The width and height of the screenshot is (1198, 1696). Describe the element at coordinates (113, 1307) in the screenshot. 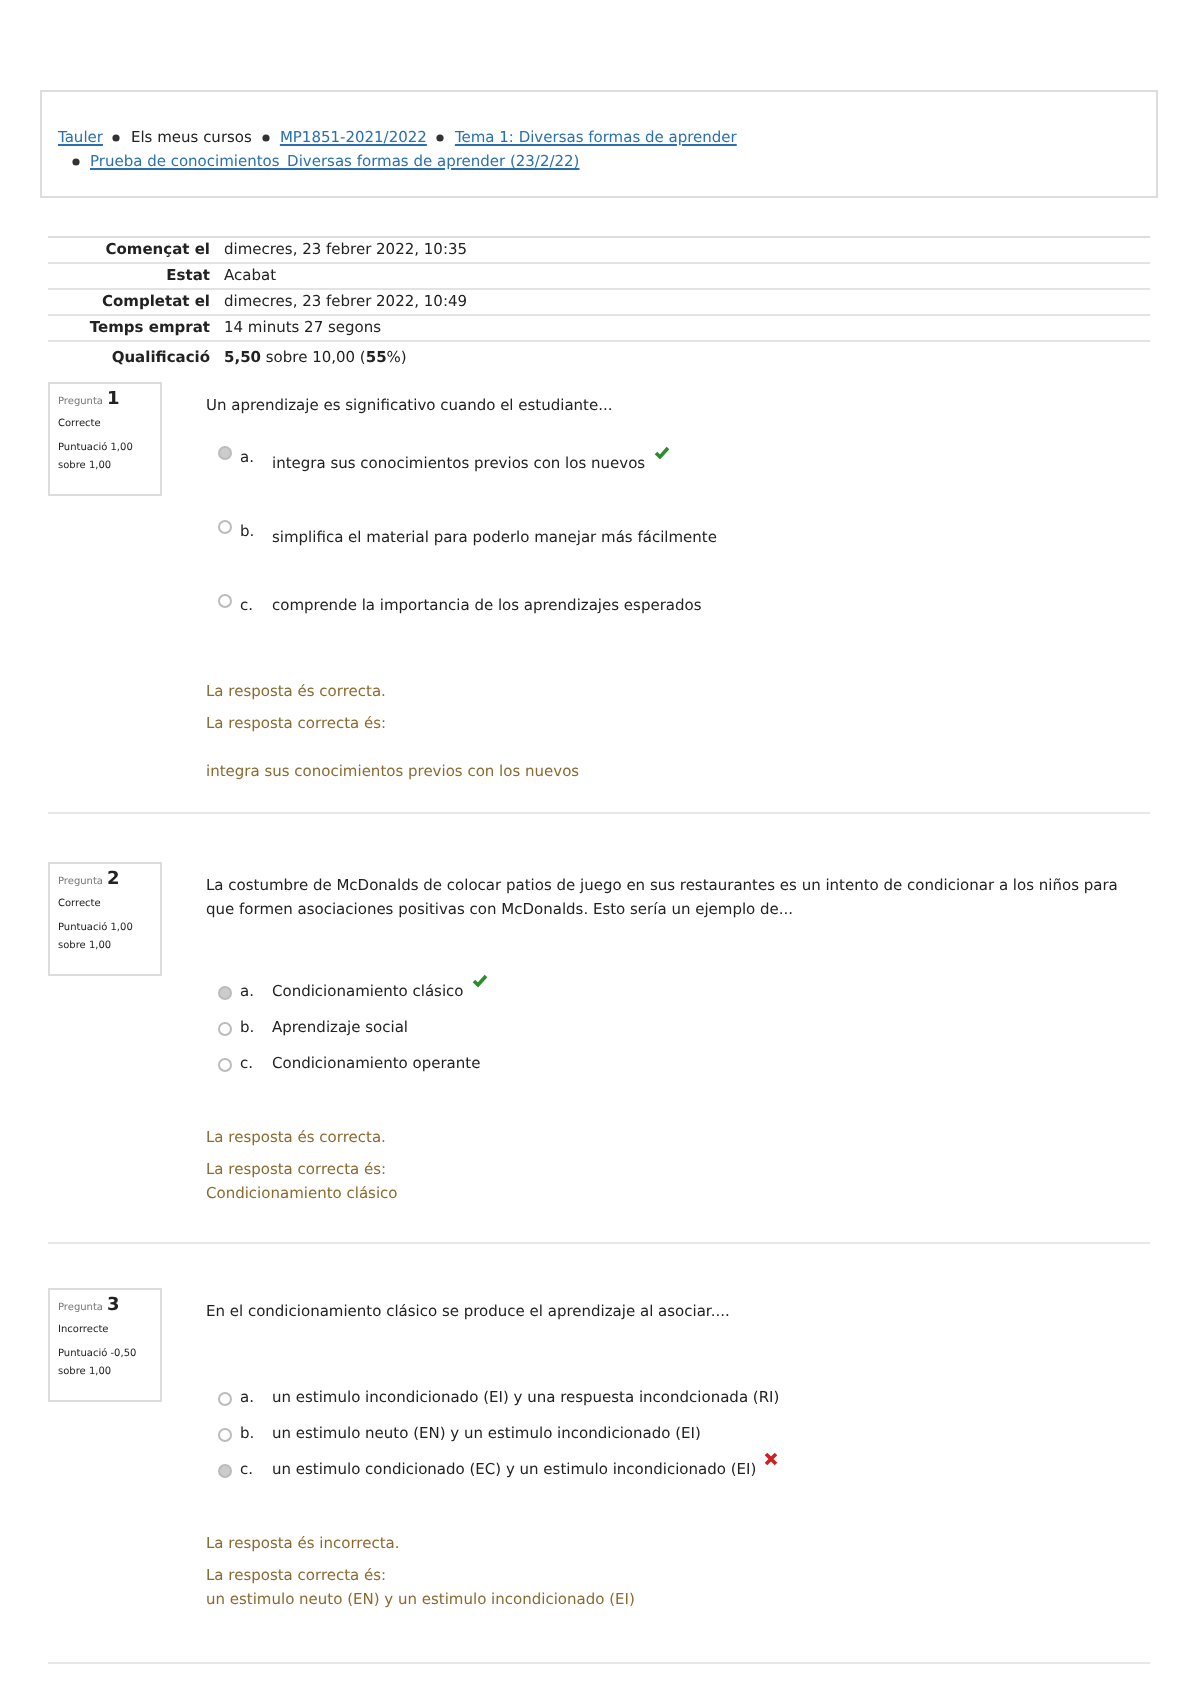

I see `question-number: 3` at that location.